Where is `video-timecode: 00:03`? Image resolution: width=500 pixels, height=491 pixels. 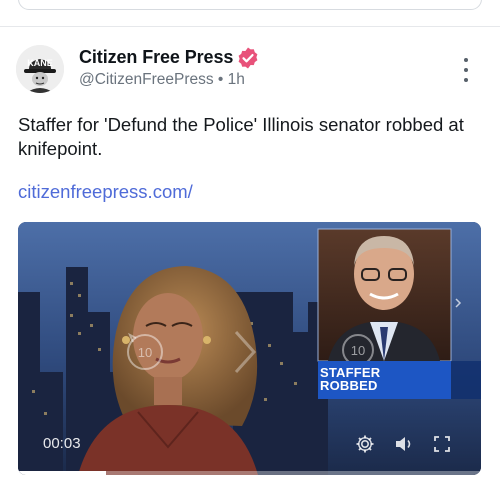
video-timecode: 00:03 is located at coordinates (62, 443).